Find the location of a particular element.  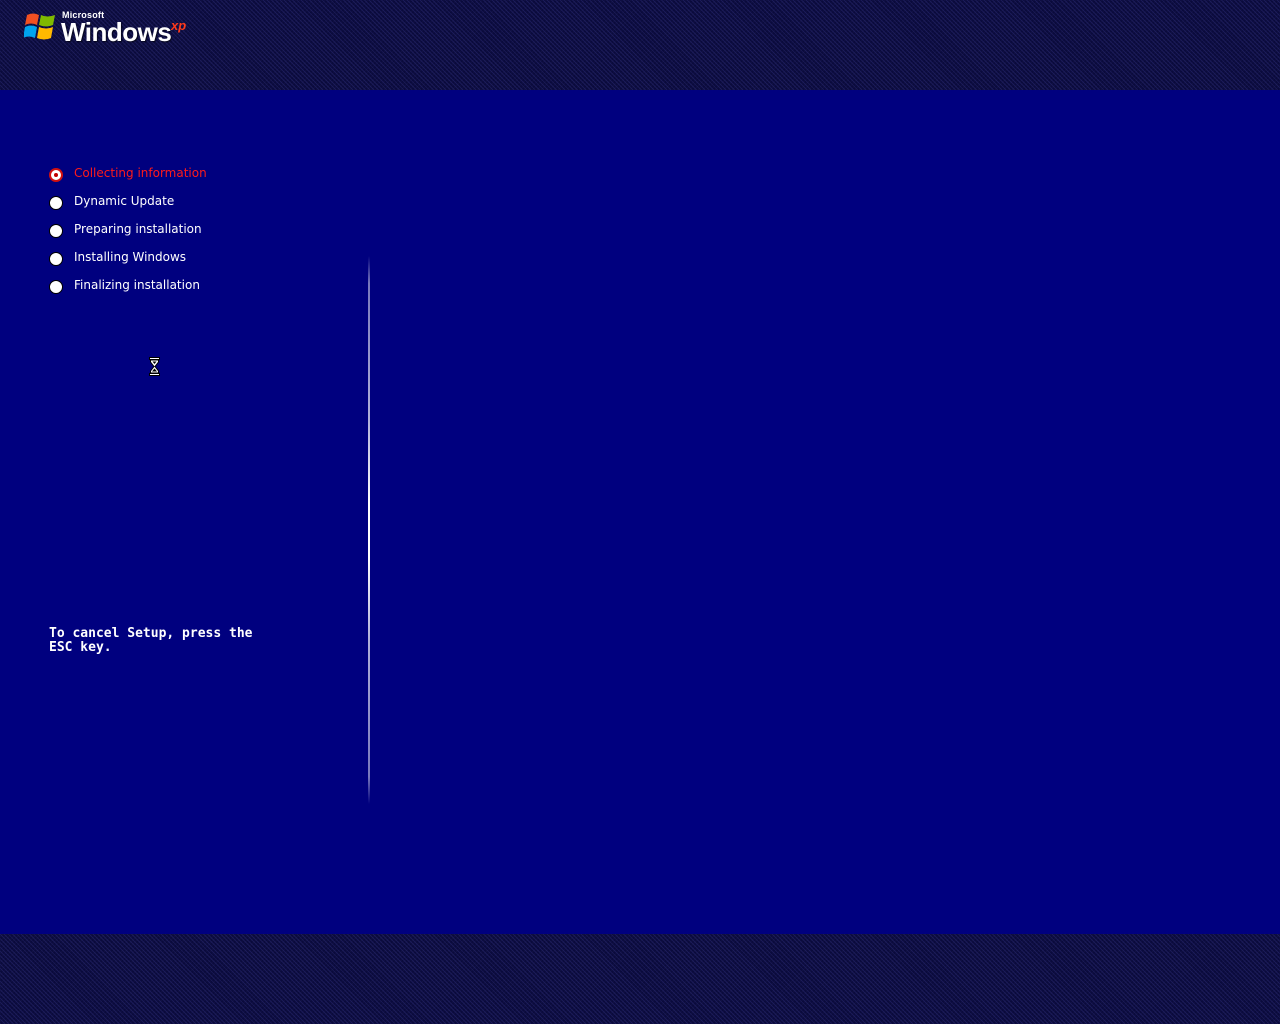

setup-step: Dynamic Update is located at coordinates (128, 201).